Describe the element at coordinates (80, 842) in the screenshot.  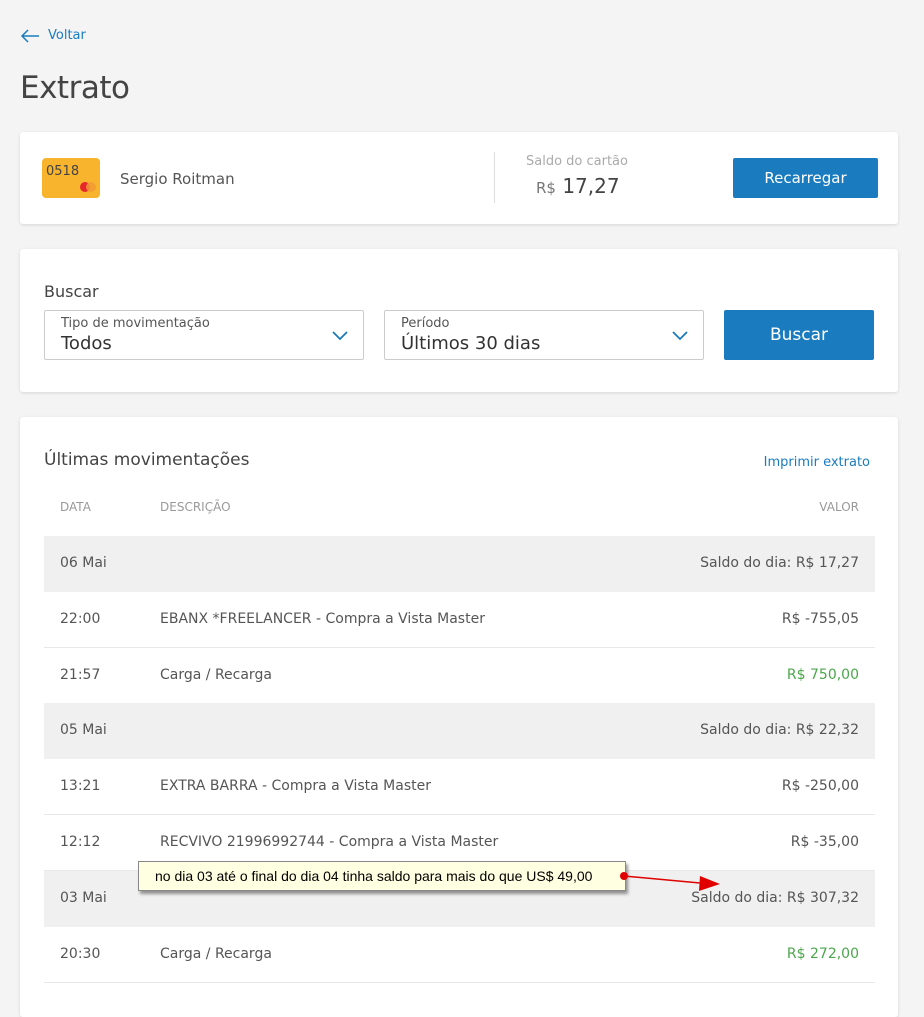
I see `row-date: 12:12` at that location.